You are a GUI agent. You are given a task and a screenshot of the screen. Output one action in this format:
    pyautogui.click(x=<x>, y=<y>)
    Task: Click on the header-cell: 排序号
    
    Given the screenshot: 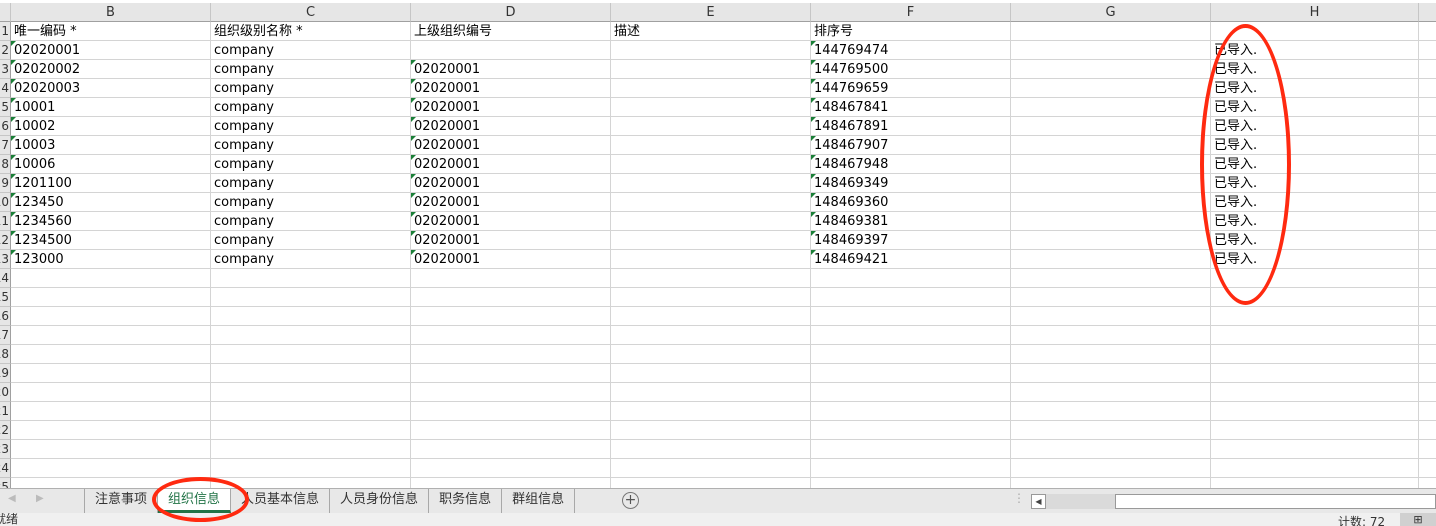 What is the action you would take?
    pyautogui.click(x=911, y=31)
    